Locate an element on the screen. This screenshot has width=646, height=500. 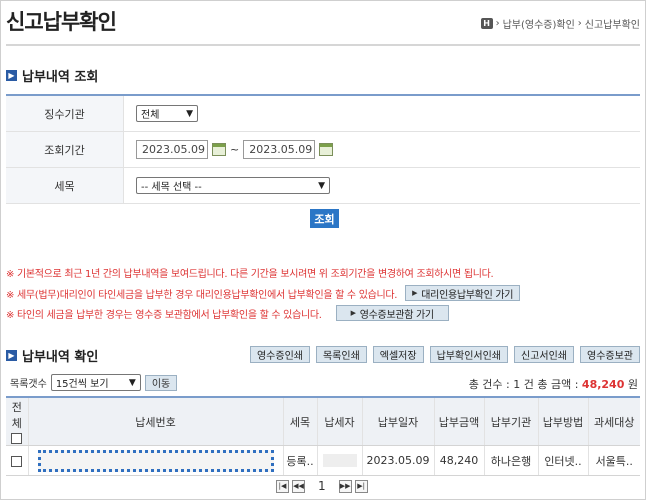
result-toolbar: 영수증인쇄 목록인쇄 엑셀저장 납부확인서인쇄 신고서인쇄 영수증보관 is located at coordinates (444, 354).